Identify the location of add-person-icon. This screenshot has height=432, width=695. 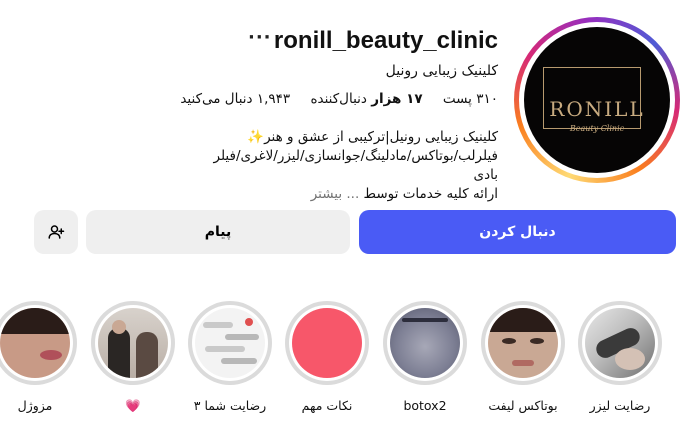
(56, 232).